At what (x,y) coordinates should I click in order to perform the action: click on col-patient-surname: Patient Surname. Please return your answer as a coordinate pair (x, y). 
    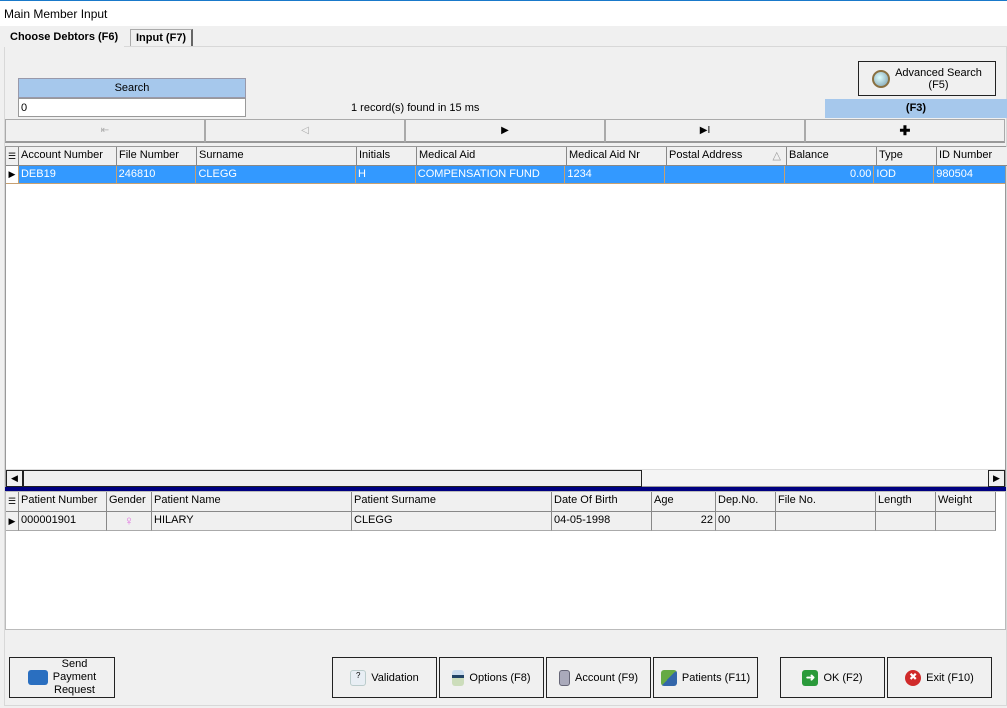
    Looking at the image, I should click on (452, 502).